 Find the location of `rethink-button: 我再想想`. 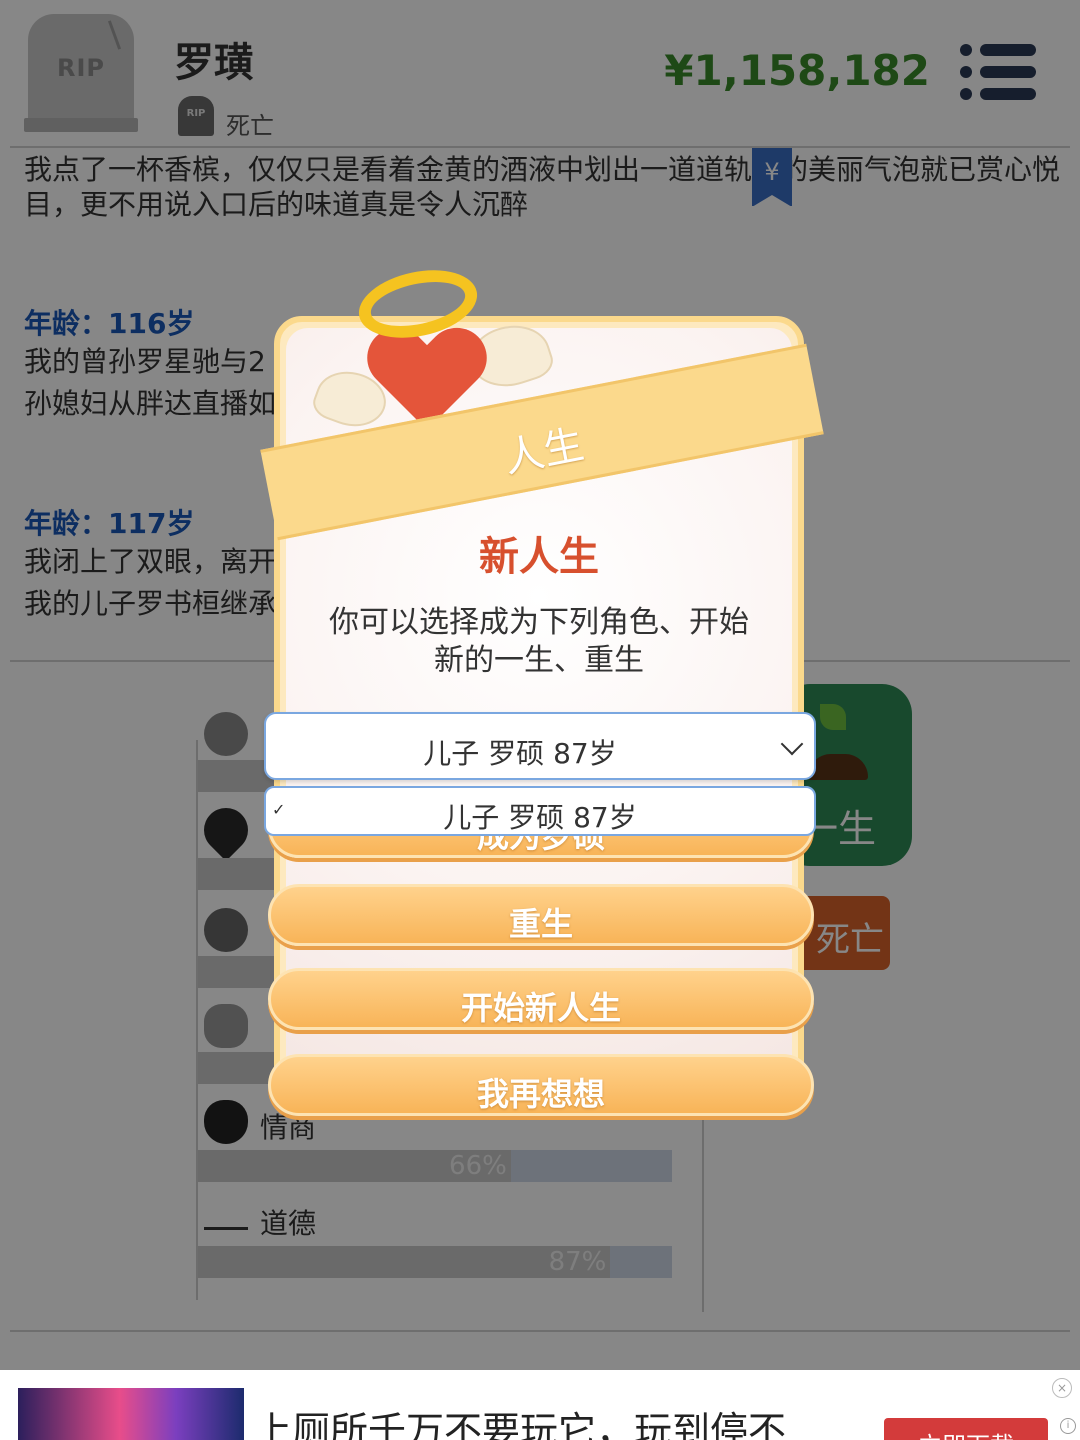

rethink-button: 我再想想 is located at coordinates (541, 1085).